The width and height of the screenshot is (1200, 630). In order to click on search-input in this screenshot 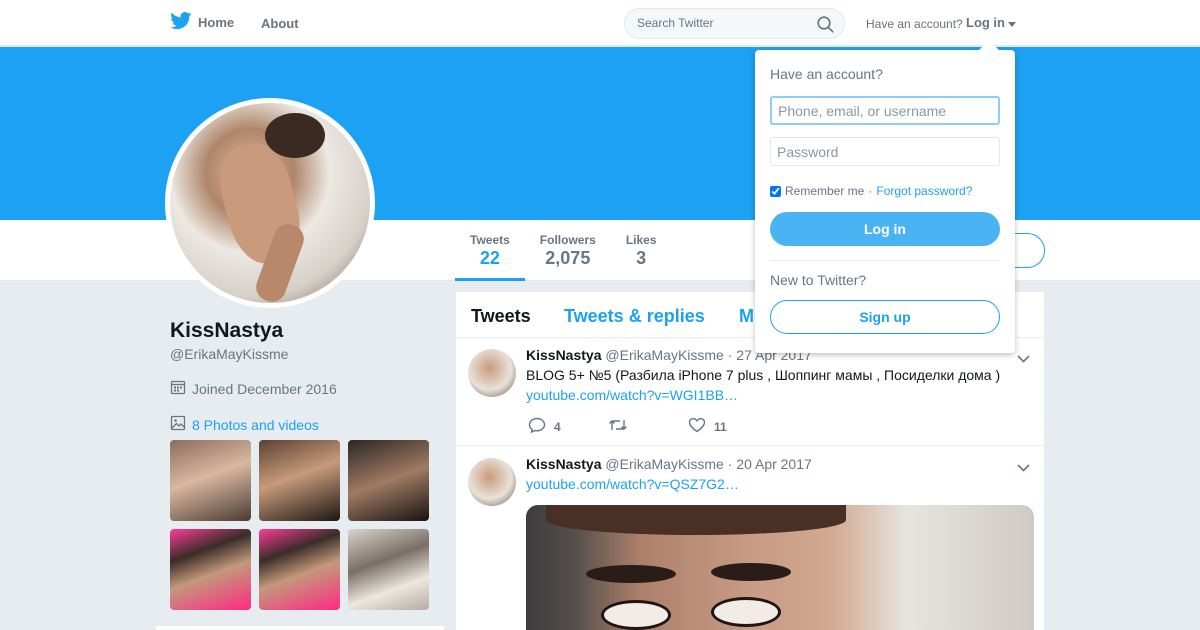, I will do `click(724, 23)`.